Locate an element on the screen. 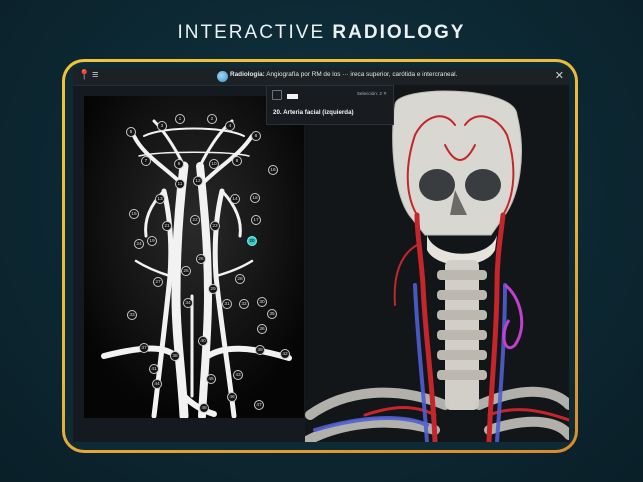 The image size is (643, 482). callout-marker: 16 is located at coordinates (273, 170).